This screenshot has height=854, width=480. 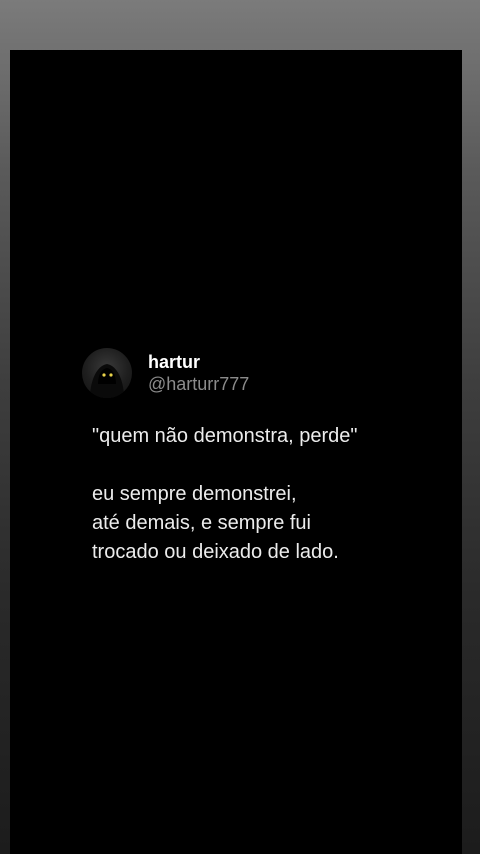 What do you see at coordinates (225, 436) in the screenshot?
I see `tweet-quote-line: "quem não demonstra, perde"` at bounding box center [225, 436].